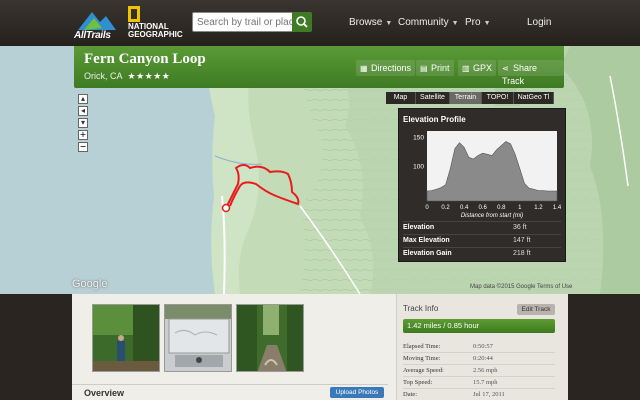 The image size is (640, 400). What do you see at coordinates (531, 73) in the screenshot?
I see `share-track-button: ⋖ Share Track` at bounding box center [531, 73].